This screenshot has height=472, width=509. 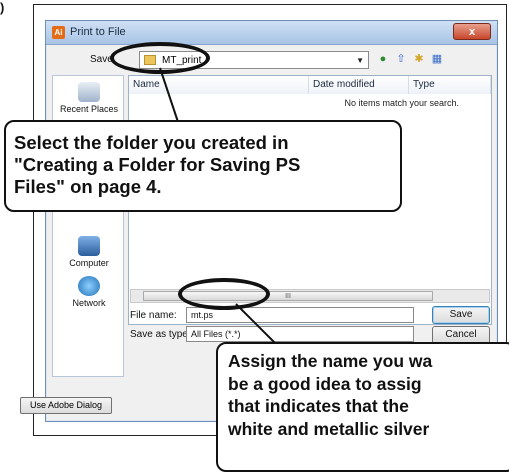 What do you see at coordinates (329, 428) in the screenshot?
I see `callout-line: white and metallic silver` at bounding box center [329, 428].